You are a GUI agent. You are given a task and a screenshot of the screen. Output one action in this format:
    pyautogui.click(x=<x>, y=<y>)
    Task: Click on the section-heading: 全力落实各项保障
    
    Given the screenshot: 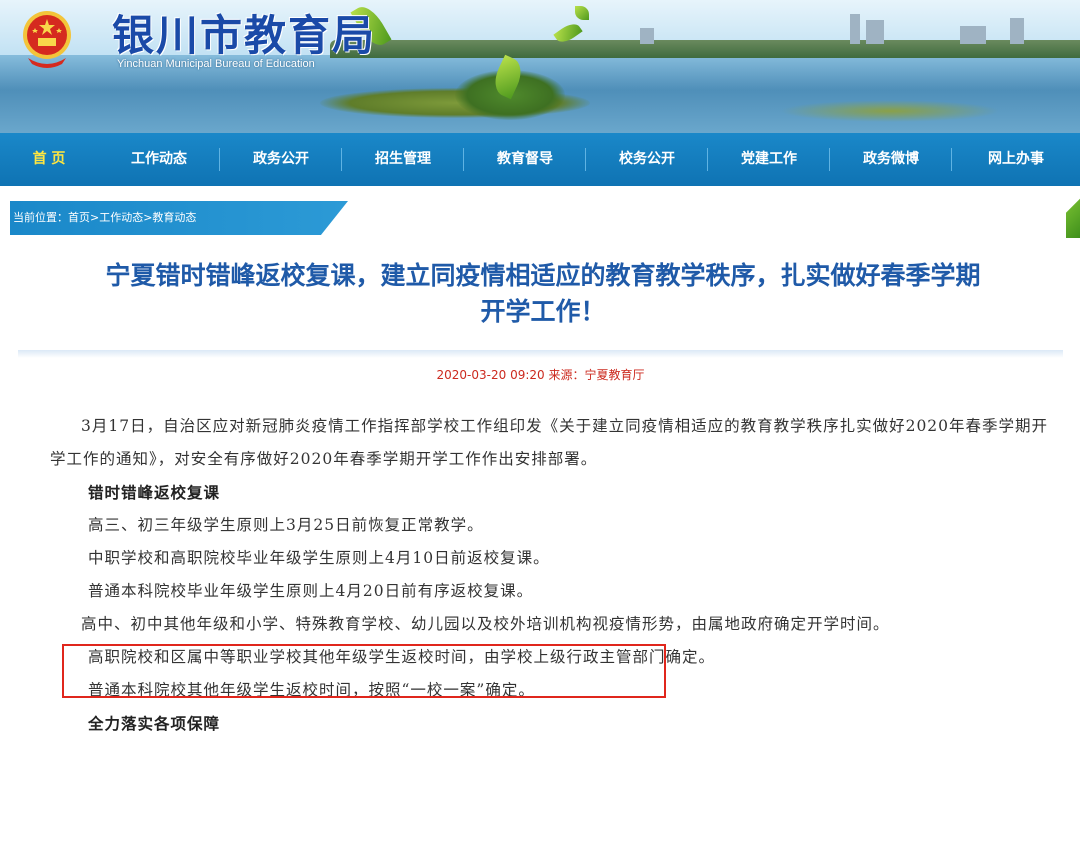 What is the action you would take?
    pyautogui.click(x=154, y=723)
    